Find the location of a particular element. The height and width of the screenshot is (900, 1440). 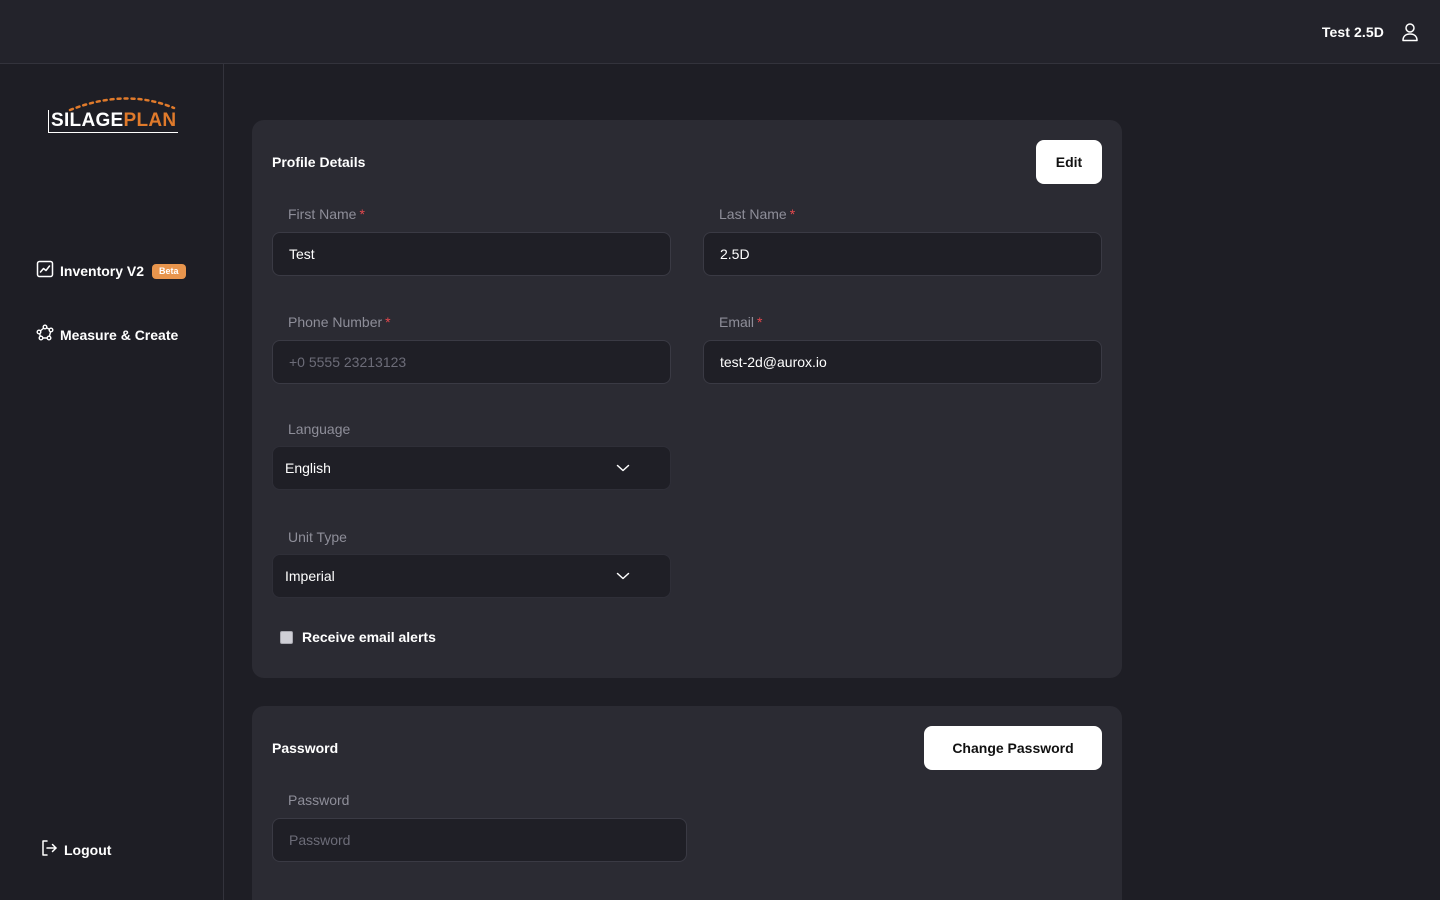

logout-icon is located at coordinates (49, 850).